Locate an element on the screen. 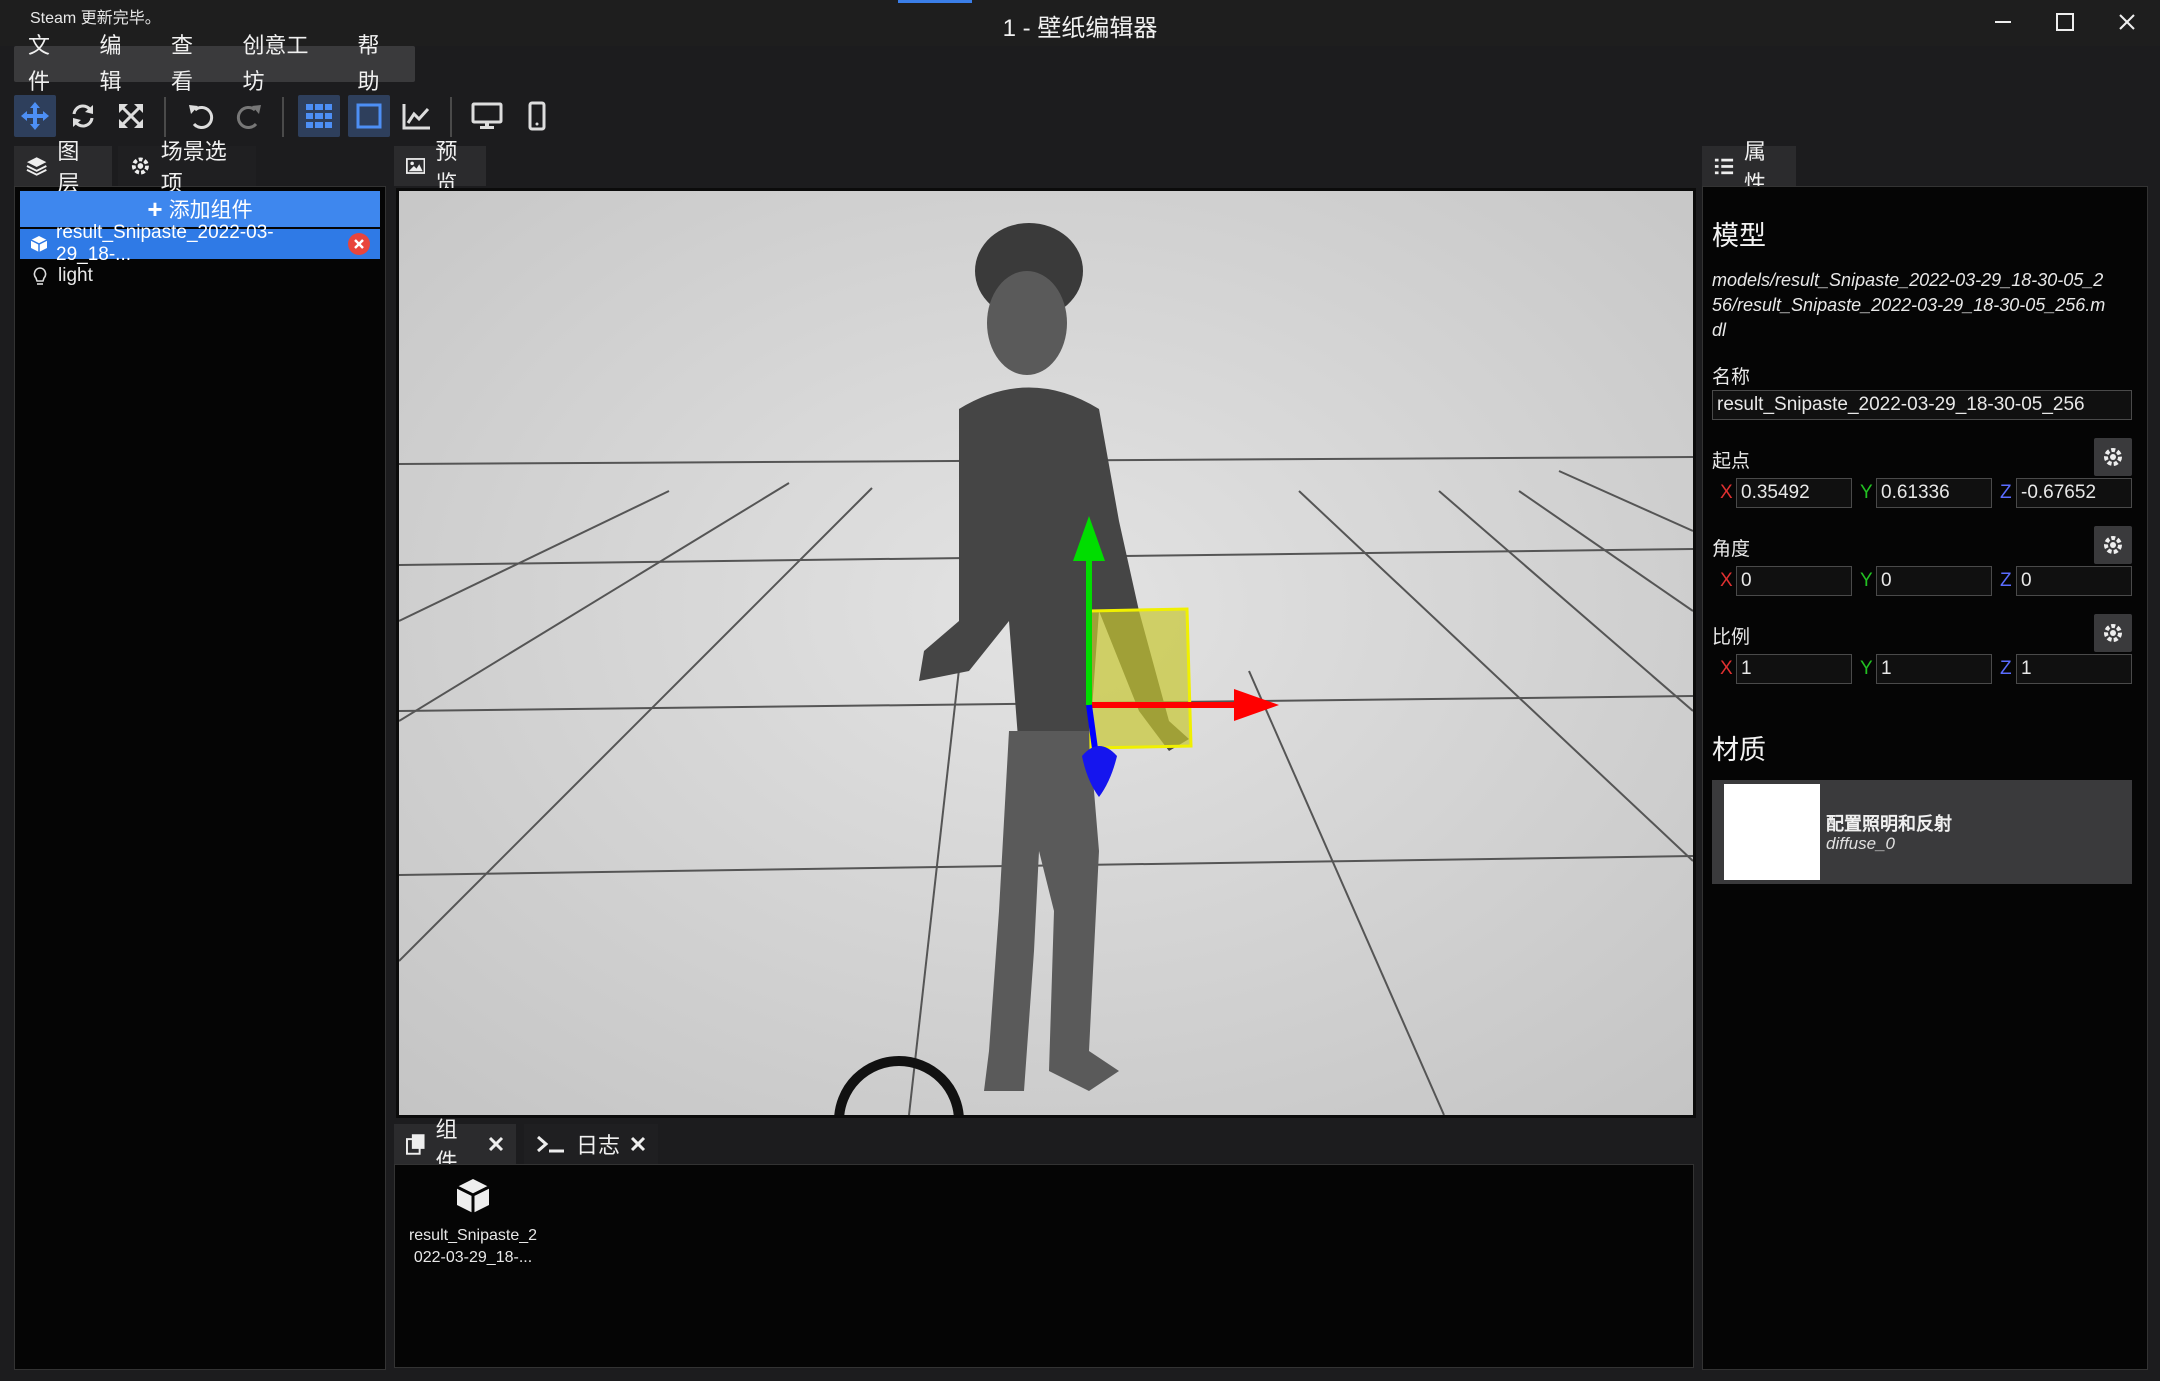 The image size is (2160, 1381). move-icon is located at coordinates (35, 116).